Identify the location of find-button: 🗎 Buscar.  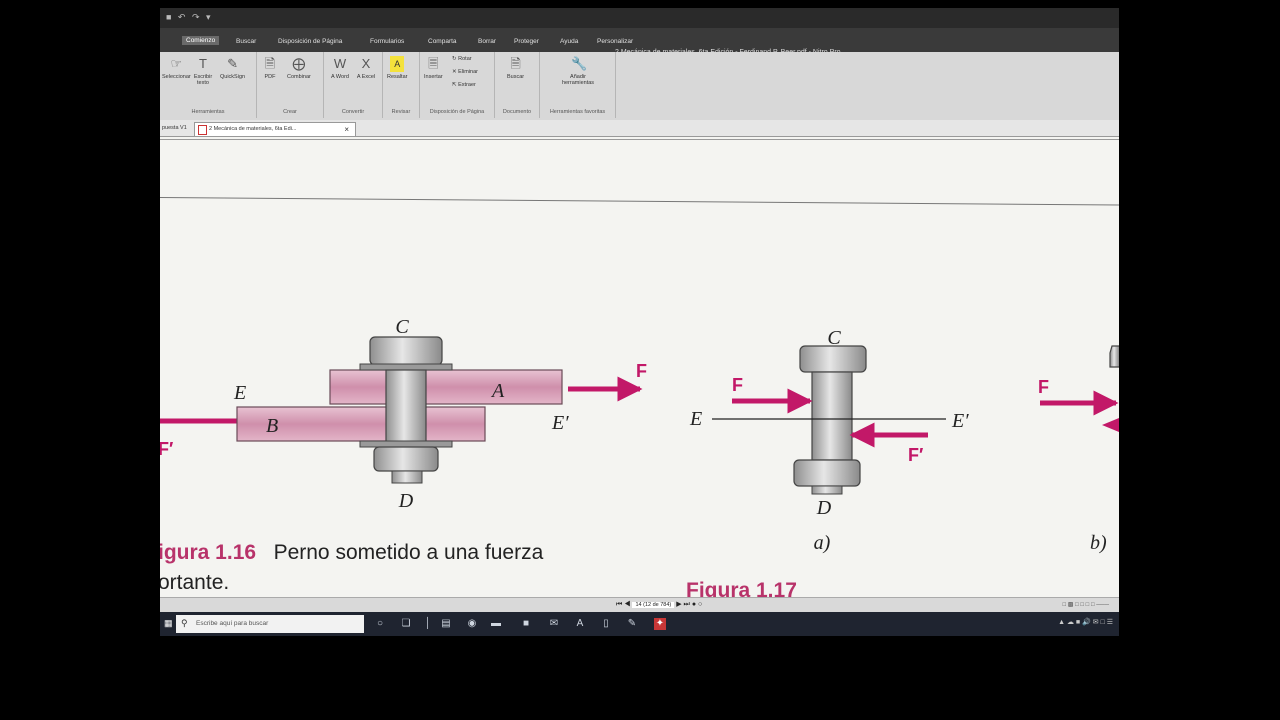
(515, 68).